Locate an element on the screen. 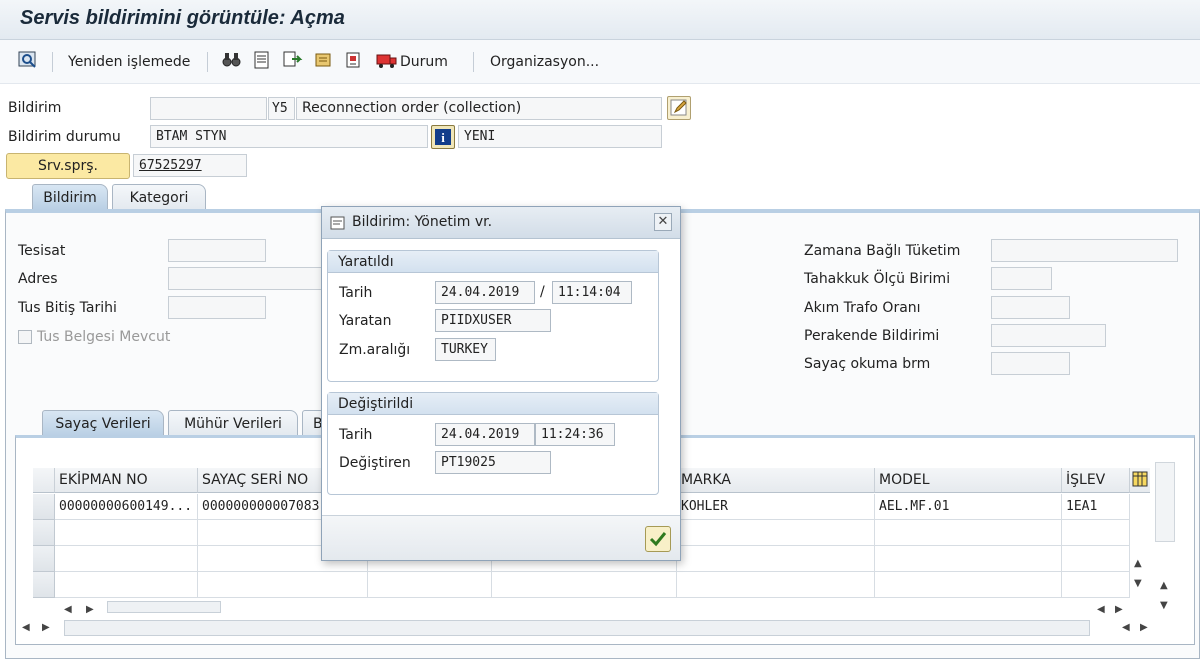 The width and height of the screenshot is (1200, 659). service-order-button: Srv.sprş. is located at coordinates (68, 166).